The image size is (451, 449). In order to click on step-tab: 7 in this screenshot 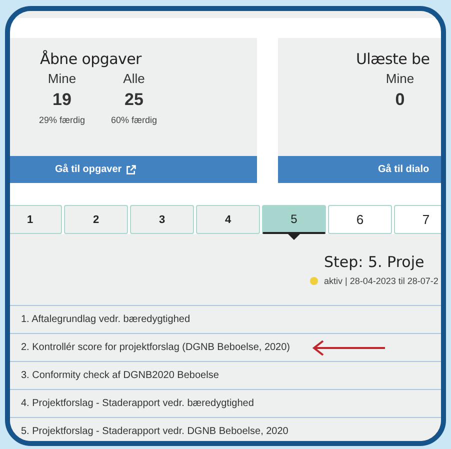, I will do `click(417, 219)`.